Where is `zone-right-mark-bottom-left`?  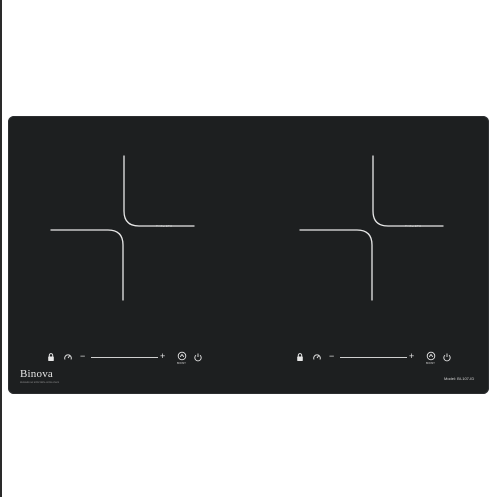
zone-right-mark-bottom-left is located at coordinates (336, 265).